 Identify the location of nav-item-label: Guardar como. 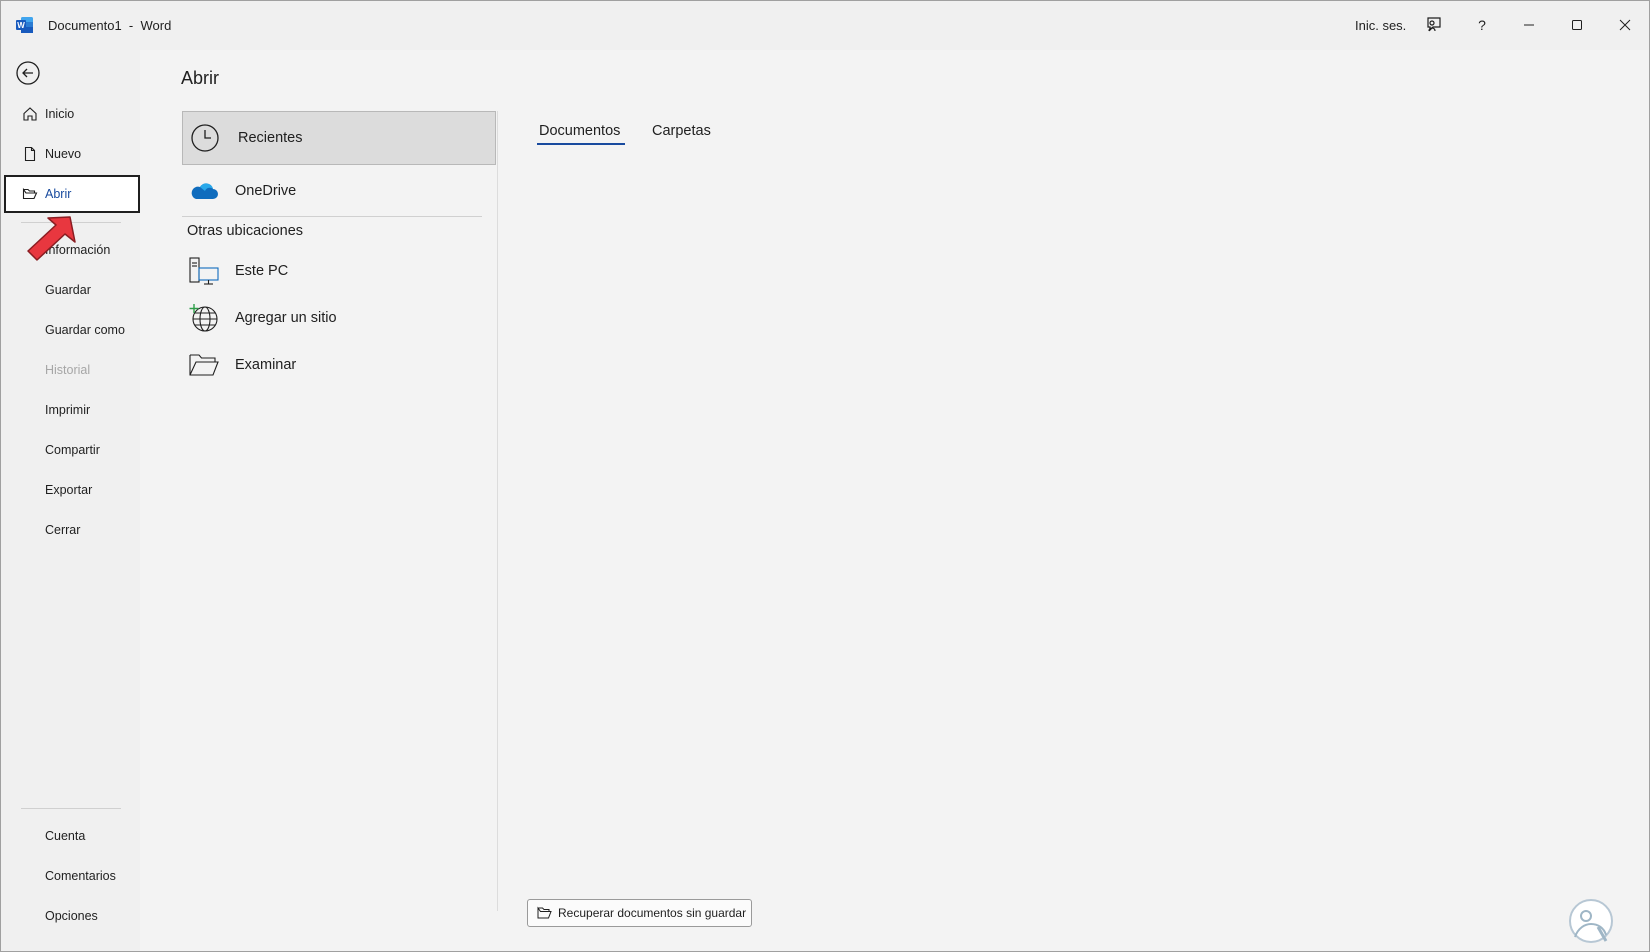
(85, 330).